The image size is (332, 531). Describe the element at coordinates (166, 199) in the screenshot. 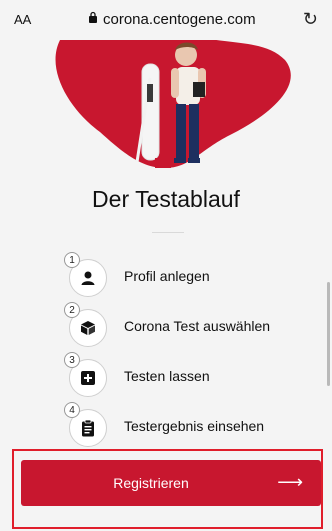

I see `page-title: Der Testablauf` at that location.